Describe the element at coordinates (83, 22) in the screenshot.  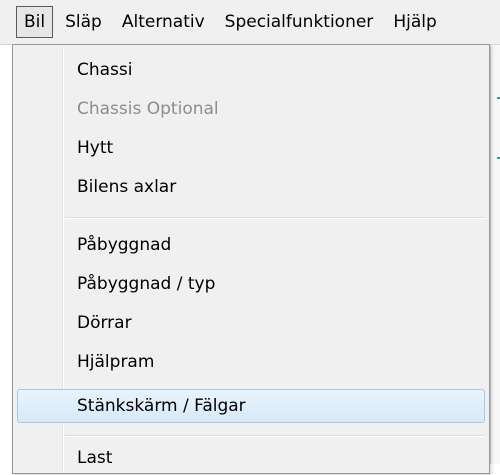
I see `menu-slap: Släp` at that location.